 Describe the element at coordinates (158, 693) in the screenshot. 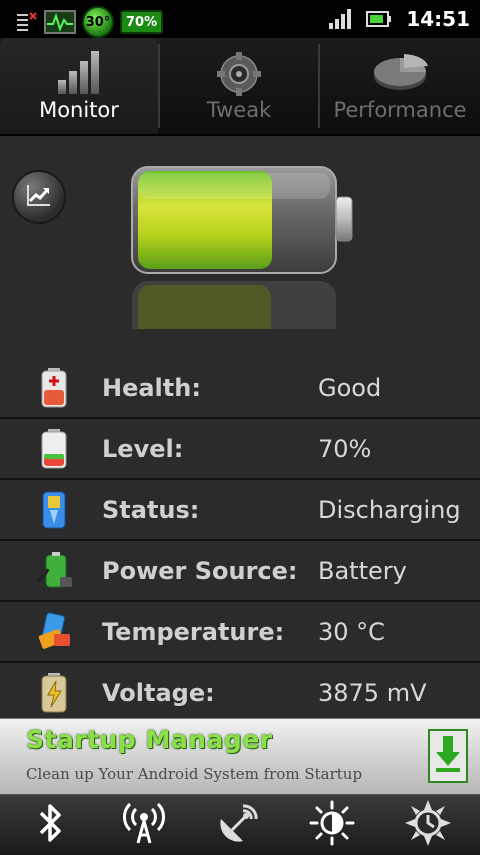

I see `info-label: Voltage:` at that location.